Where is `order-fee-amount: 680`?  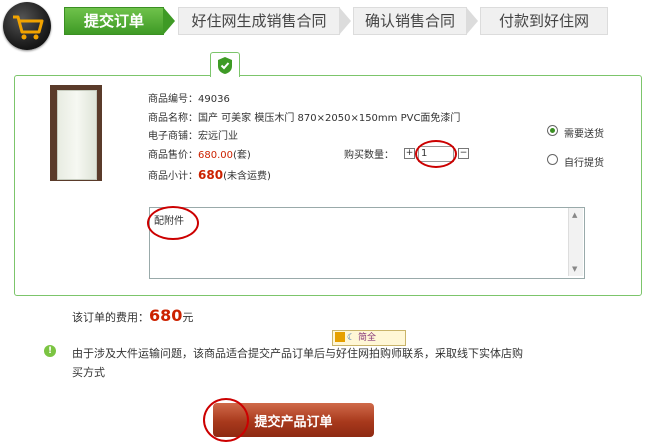 order-fee-amount: 680 is located at coordinates (166, 315).